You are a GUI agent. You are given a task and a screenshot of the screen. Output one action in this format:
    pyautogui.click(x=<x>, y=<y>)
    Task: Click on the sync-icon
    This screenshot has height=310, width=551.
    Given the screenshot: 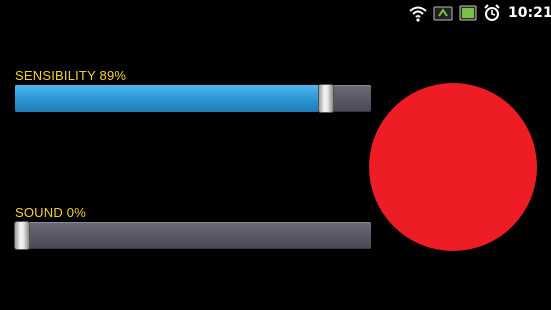 What is the action you would take?
    pyautogui.click(x=443, y=13)
    